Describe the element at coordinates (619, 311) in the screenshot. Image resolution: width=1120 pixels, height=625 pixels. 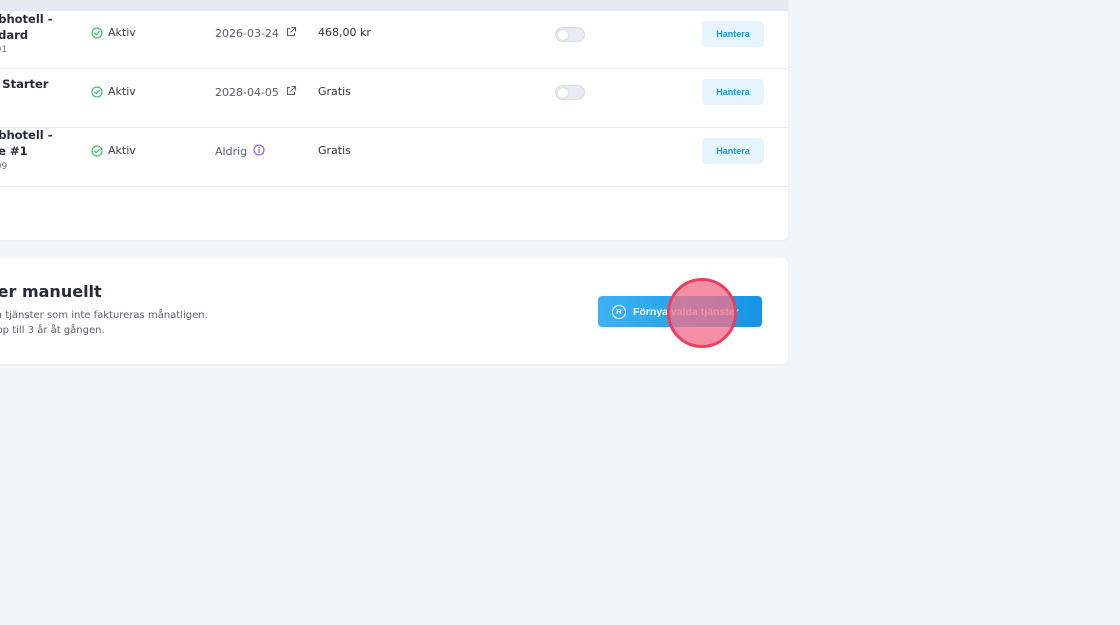
I see `renew-icon: R` at that location.